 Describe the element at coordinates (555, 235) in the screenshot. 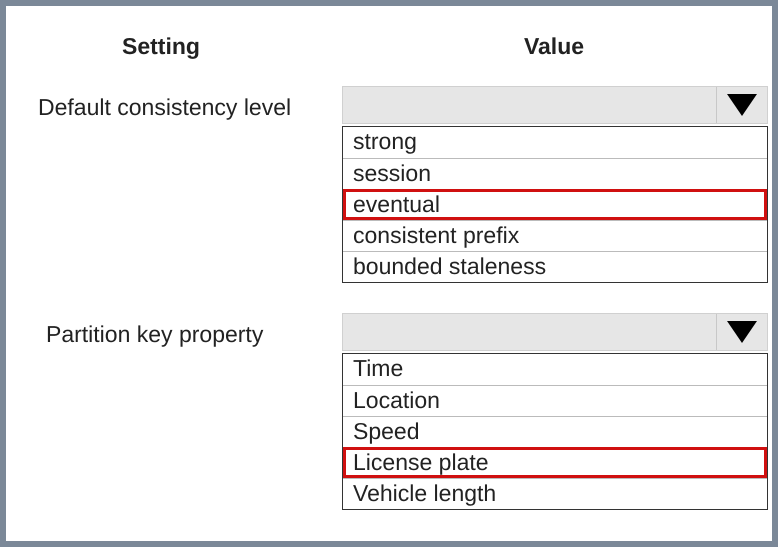

I see `dropdown-option: consistent prefix` at that location.